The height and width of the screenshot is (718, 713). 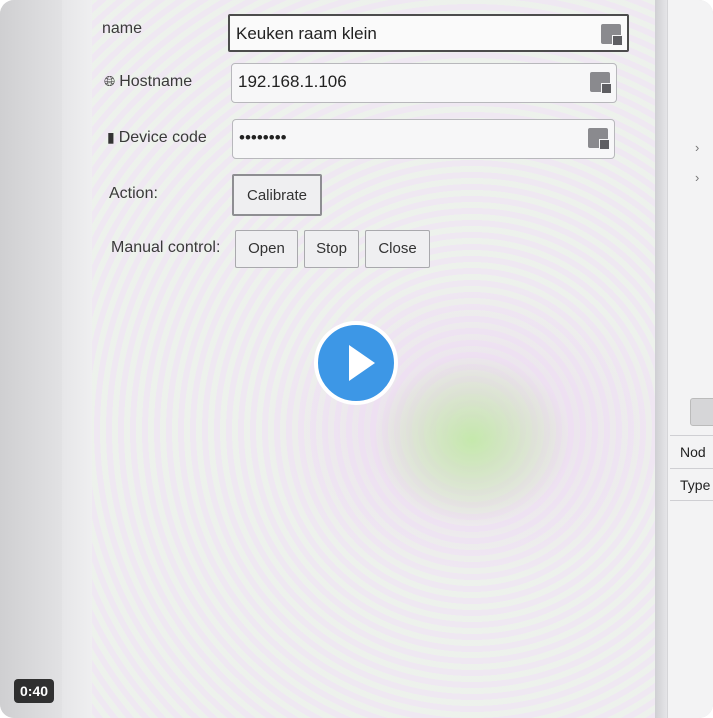 What do you see at coordinates (110, 81) in the screenshot?
I see `globe-icon: 🌐︎` at bounding box center [110, 81].